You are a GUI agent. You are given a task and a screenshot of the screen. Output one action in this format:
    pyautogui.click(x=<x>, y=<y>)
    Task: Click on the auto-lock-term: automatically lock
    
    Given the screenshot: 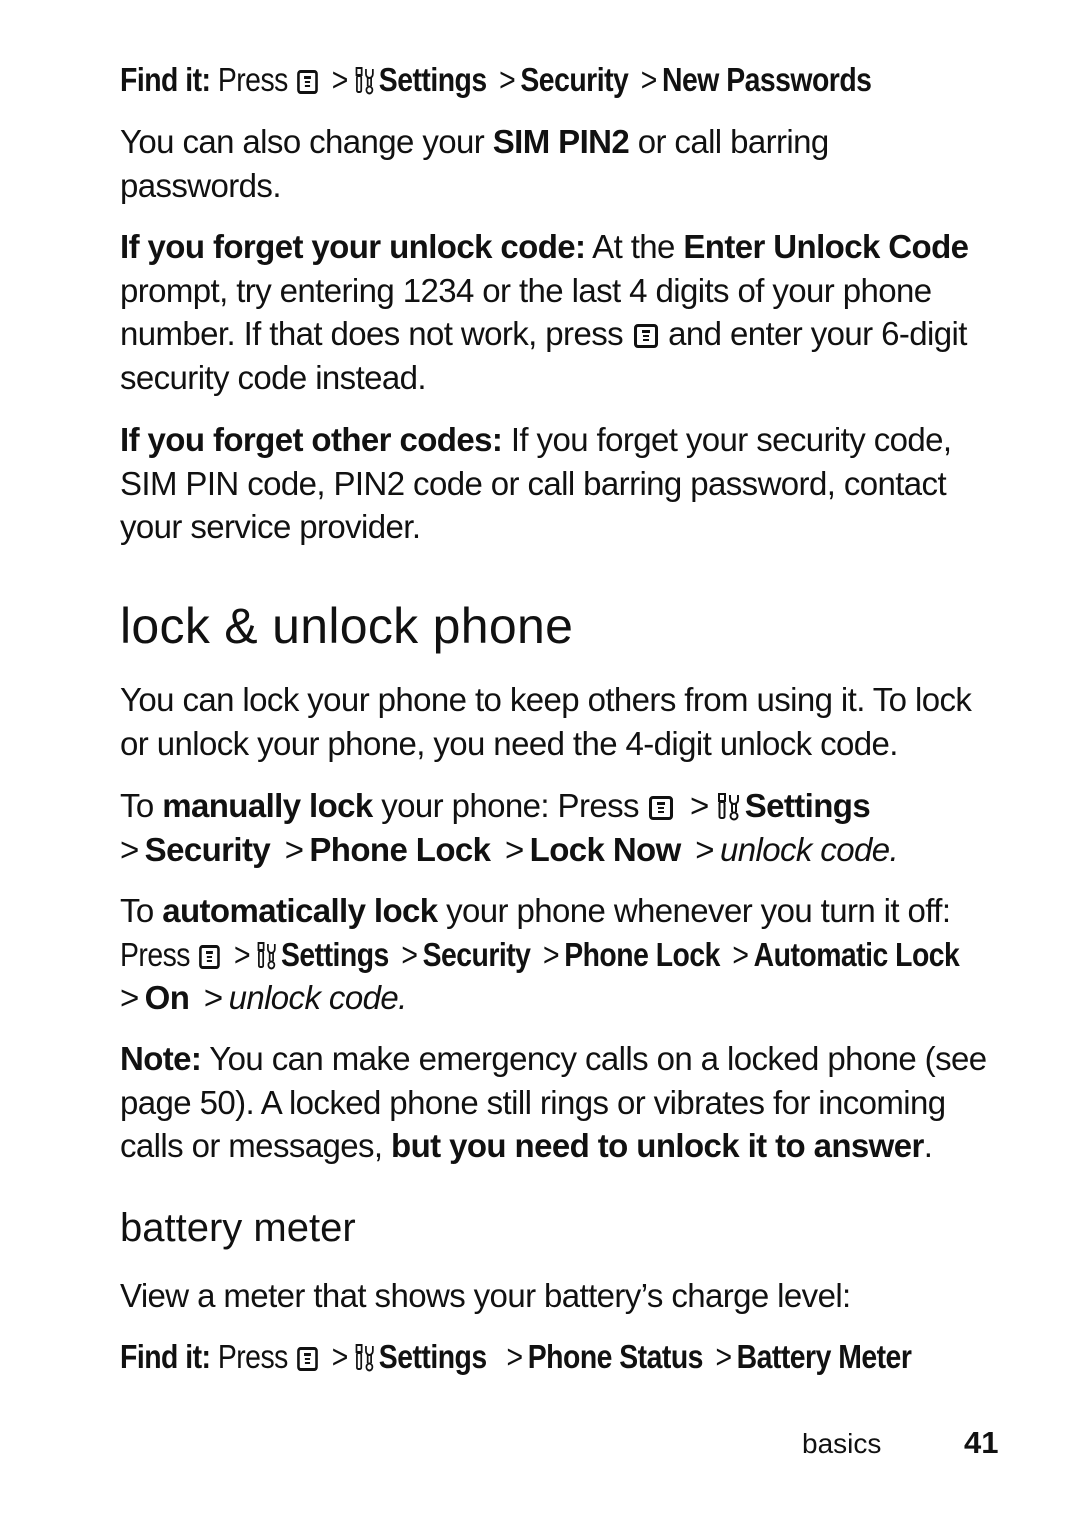 What is the action you would take?
    pyautogui.click(x=300, y=910)
    